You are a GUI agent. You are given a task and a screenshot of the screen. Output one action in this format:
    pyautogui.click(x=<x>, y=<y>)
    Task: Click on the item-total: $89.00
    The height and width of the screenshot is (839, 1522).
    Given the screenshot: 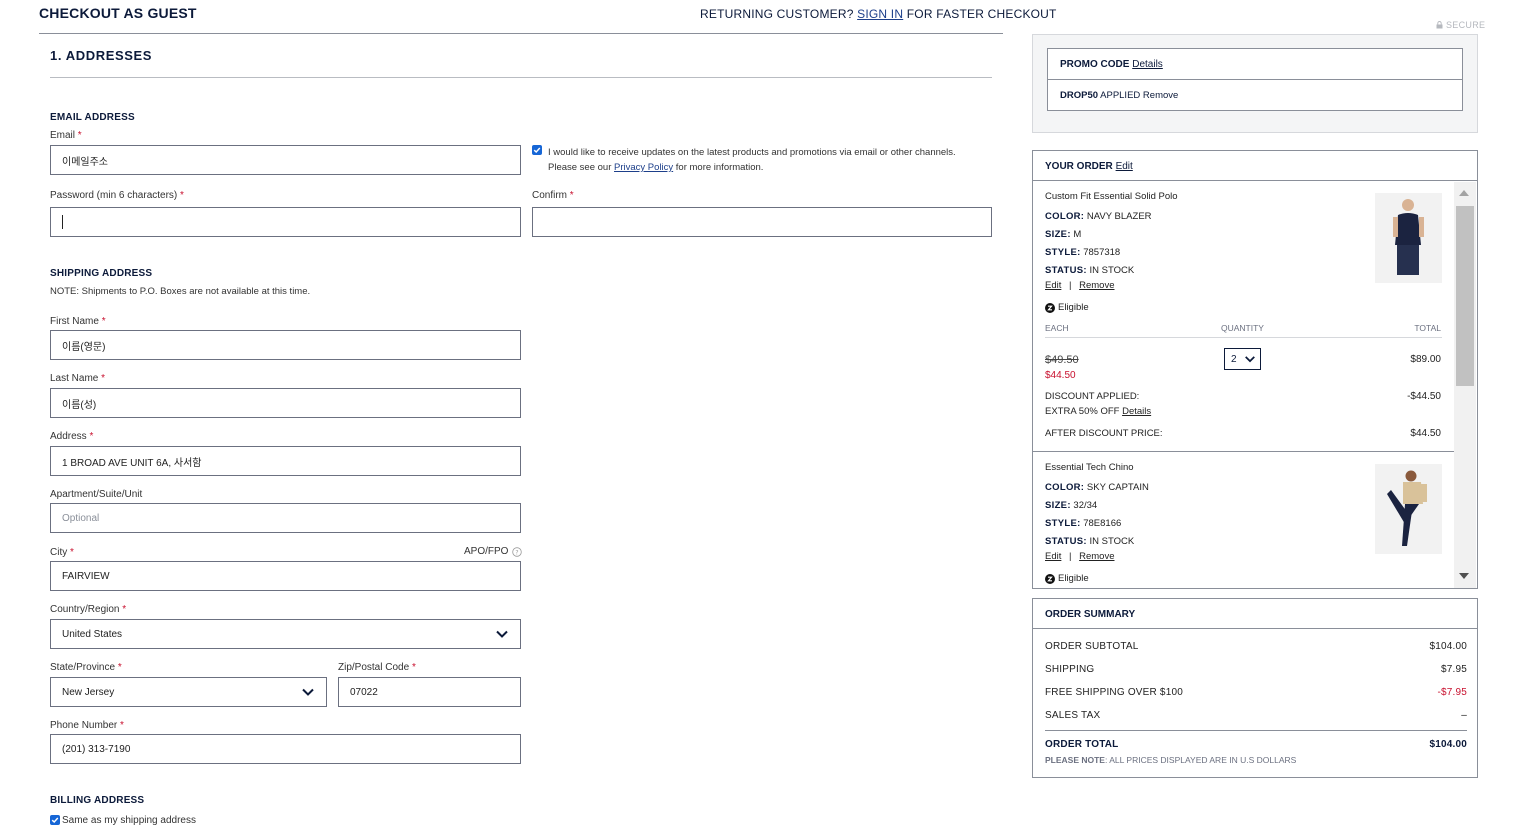 What is the action you would take?
    pyautogui.click(x=1425, y=359)
    